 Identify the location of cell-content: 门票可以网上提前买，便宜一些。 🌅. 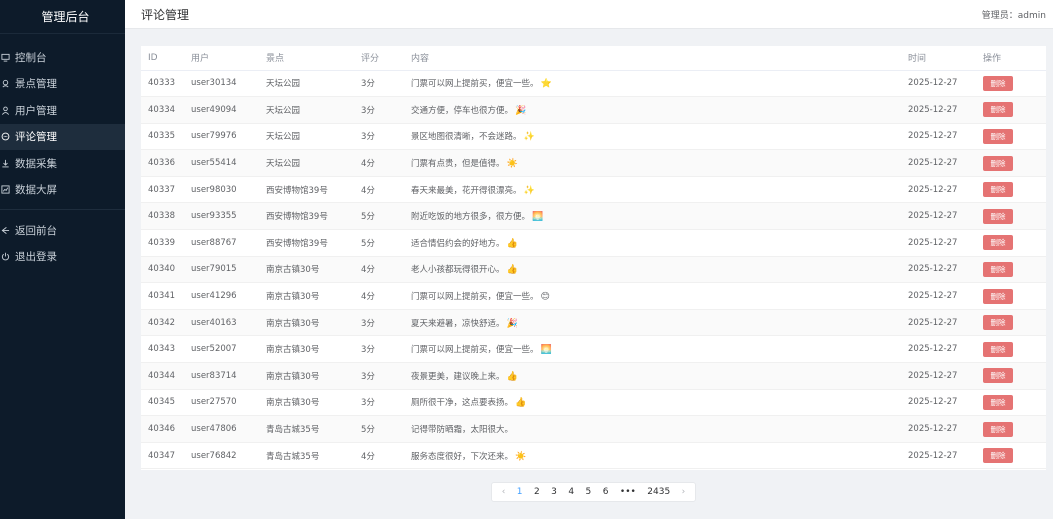
(659, 349).